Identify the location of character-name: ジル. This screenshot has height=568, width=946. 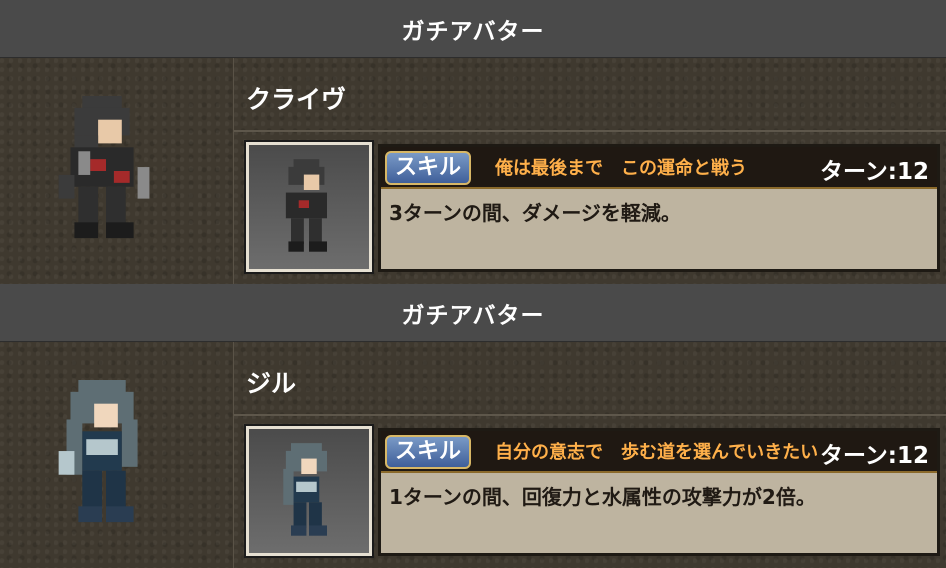
(271, 383).